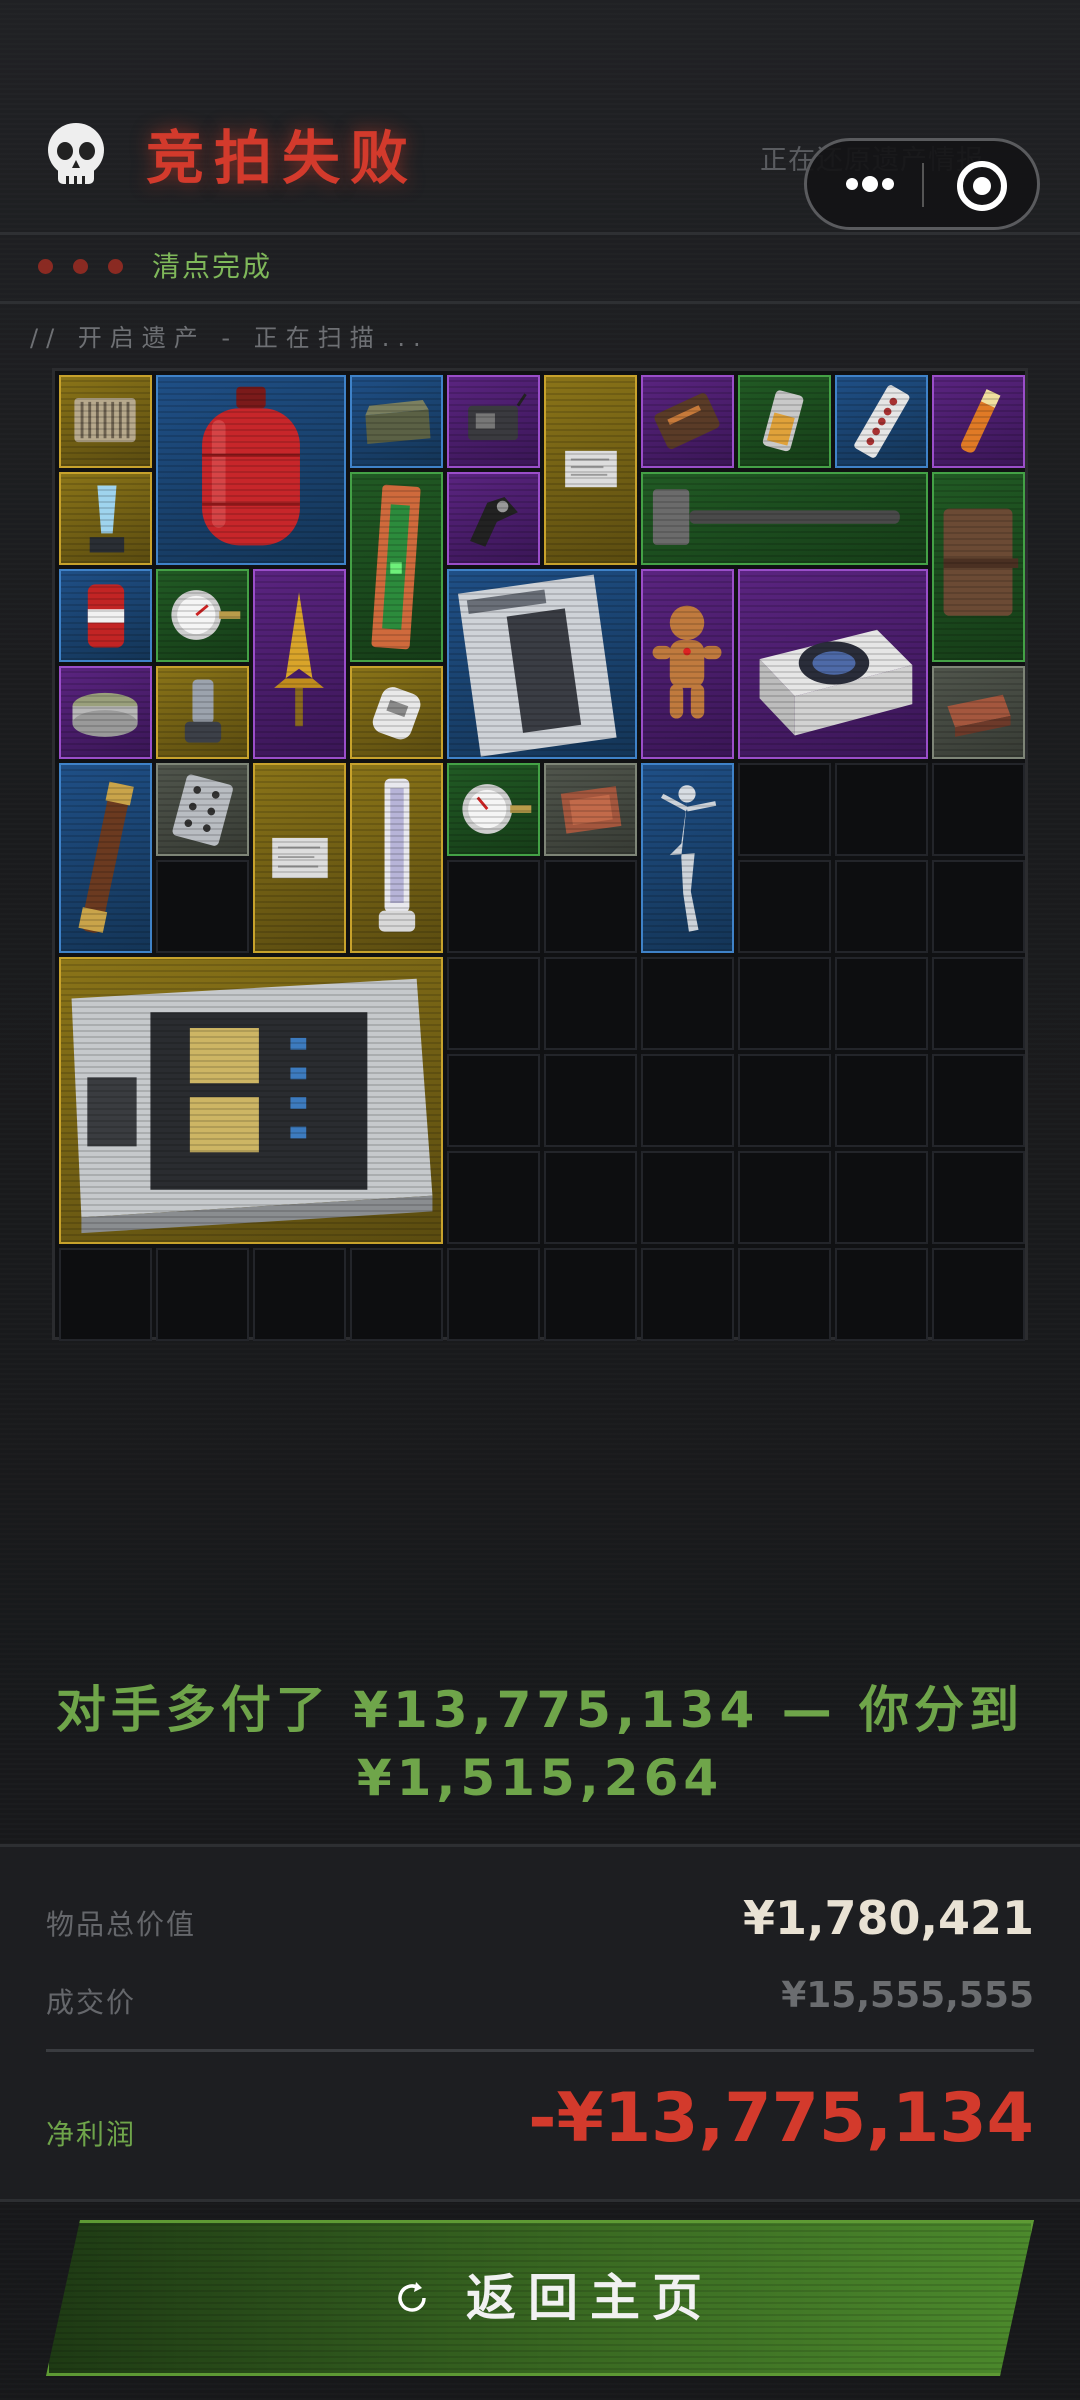  I want to click on deal-price-label: 成交价, so click(91, 2002).